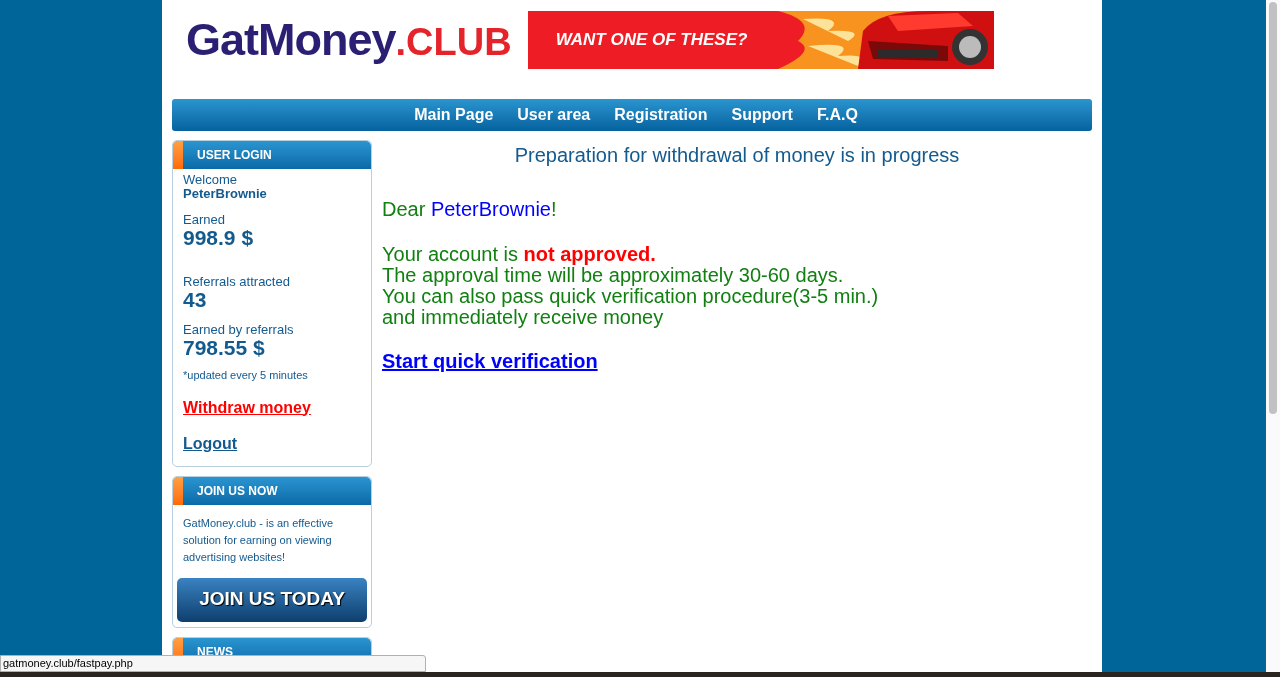 Image resolution: width=1280 pixels, height=677 pixels. Describe the element at coordinates (210, 443) in the screenshot. I see `logout-link: Logout` at that location.